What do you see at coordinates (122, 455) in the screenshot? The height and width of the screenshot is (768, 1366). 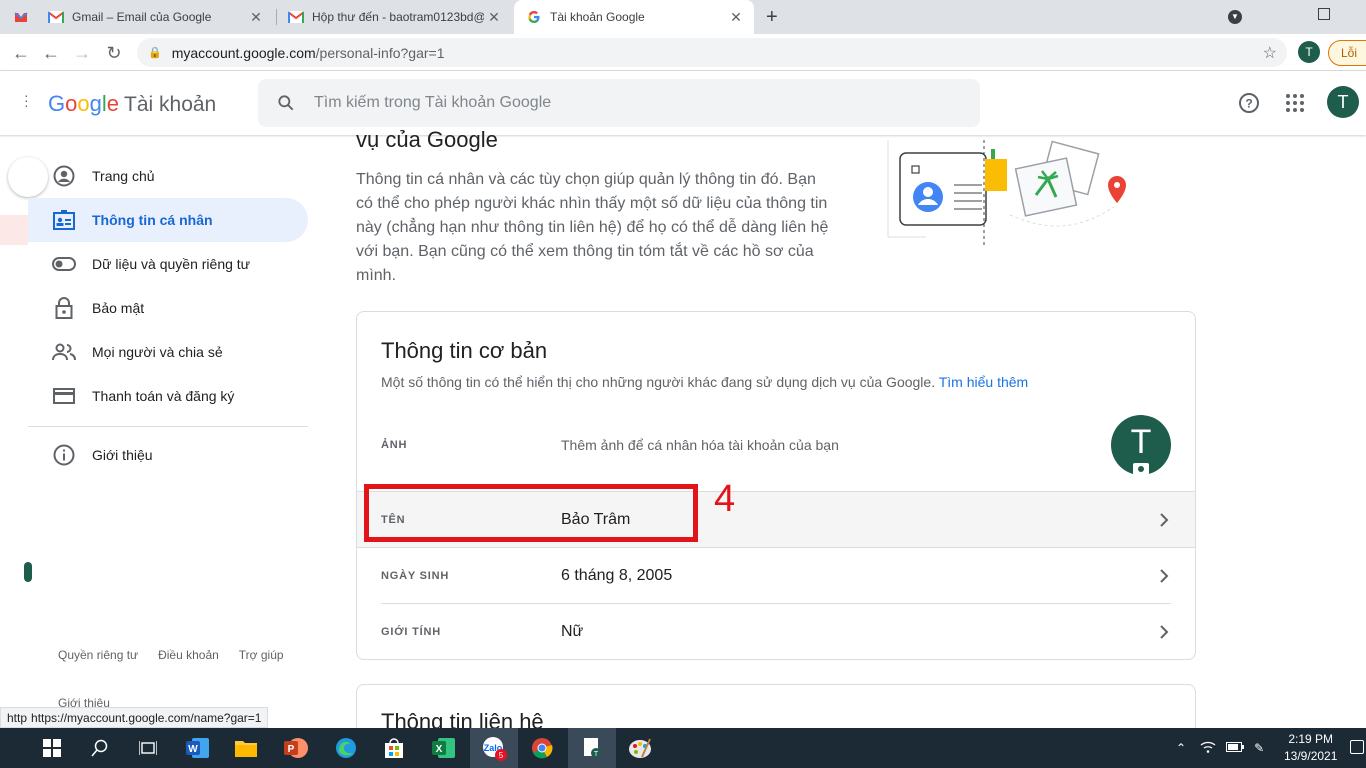 I see `sidebar-item-label: Giới thiệu` at bounding box center [122, 455].